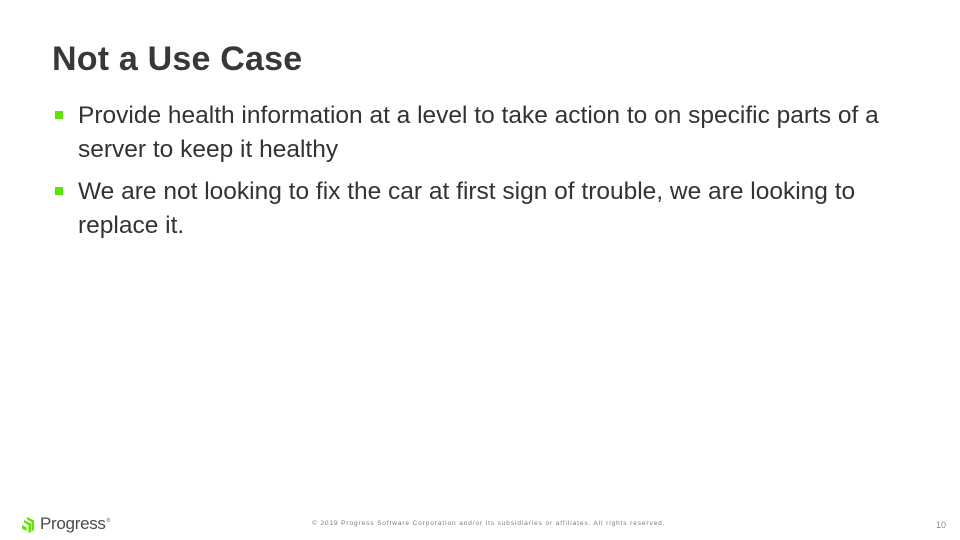 The height and width of the screenshot is (540, 960). Describe the element at coordinates (940, 525) in the screenshot. I see `page-number: 10` at that location.